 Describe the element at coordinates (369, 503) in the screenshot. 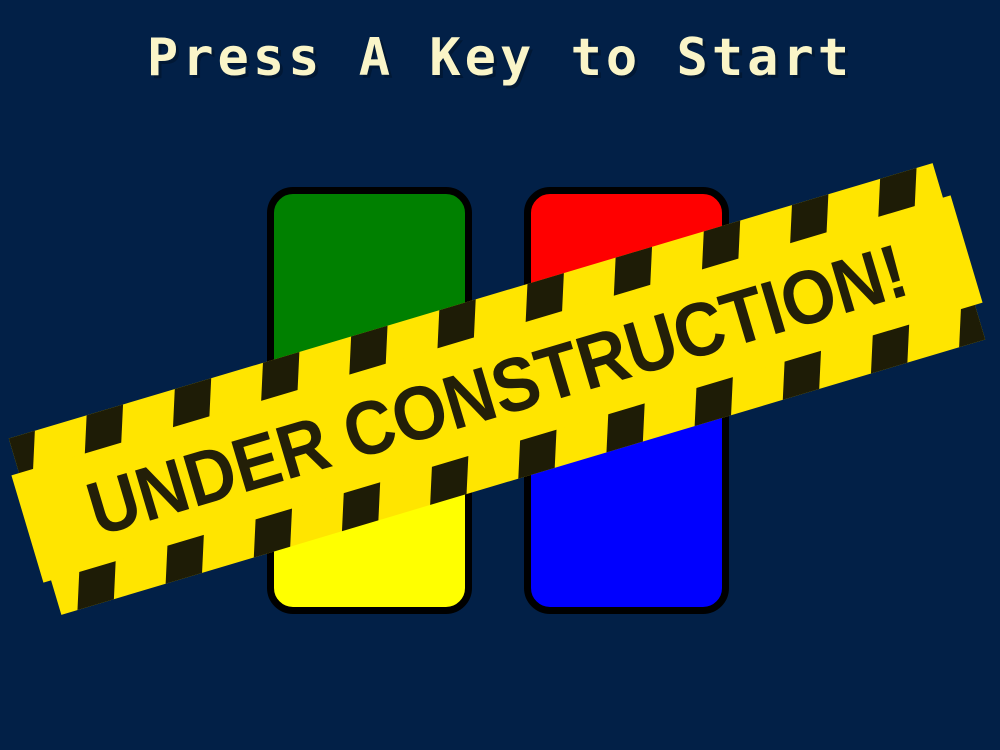

I see `yellow-tile` at that location.